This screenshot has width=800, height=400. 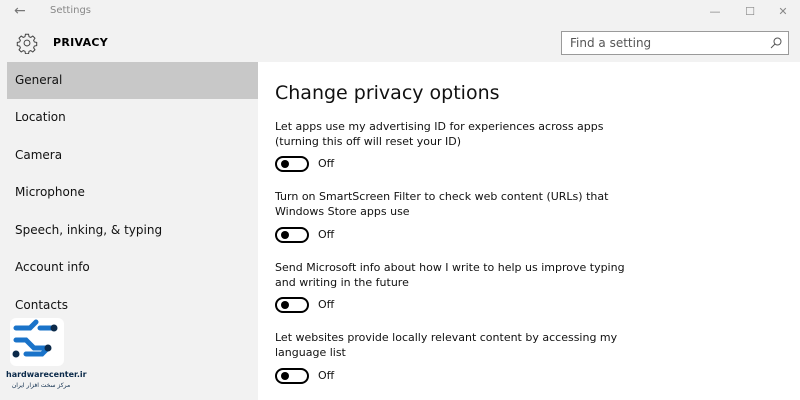 What do you see at coordinates (292, 305) in the screenshot?
I see `typing-info-toggle` at bounding box center [292, 305].